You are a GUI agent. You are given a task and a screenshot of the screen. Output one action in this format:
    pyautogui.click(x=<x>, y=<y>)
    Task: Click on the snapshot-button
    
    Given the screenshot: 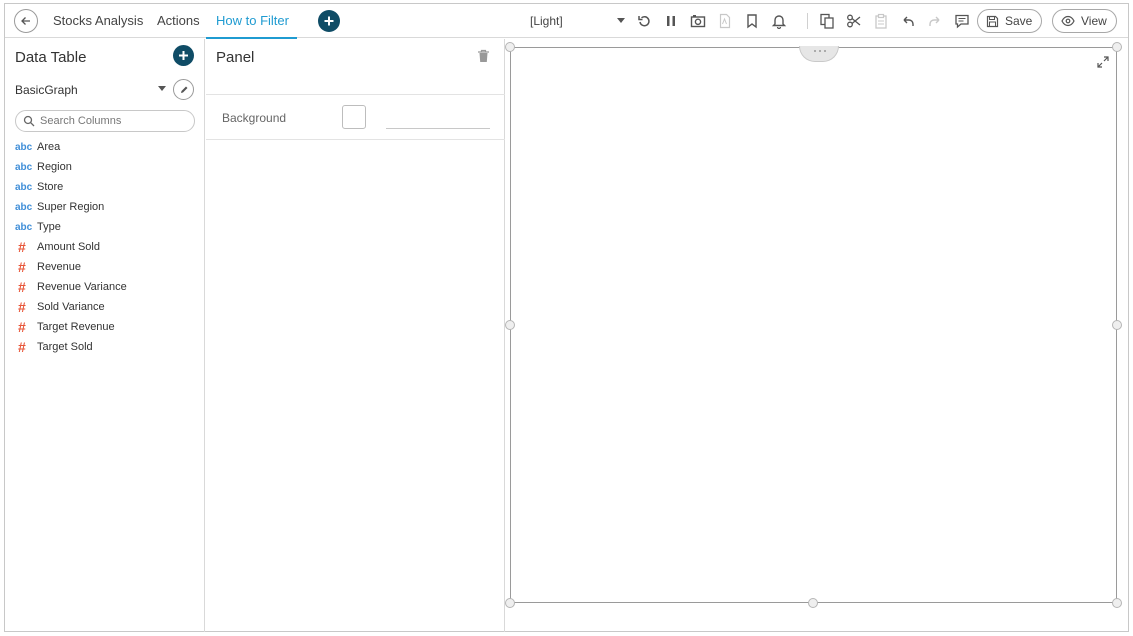 What is the action you would take?
    pyautogui.click(x=698, y=21)
    